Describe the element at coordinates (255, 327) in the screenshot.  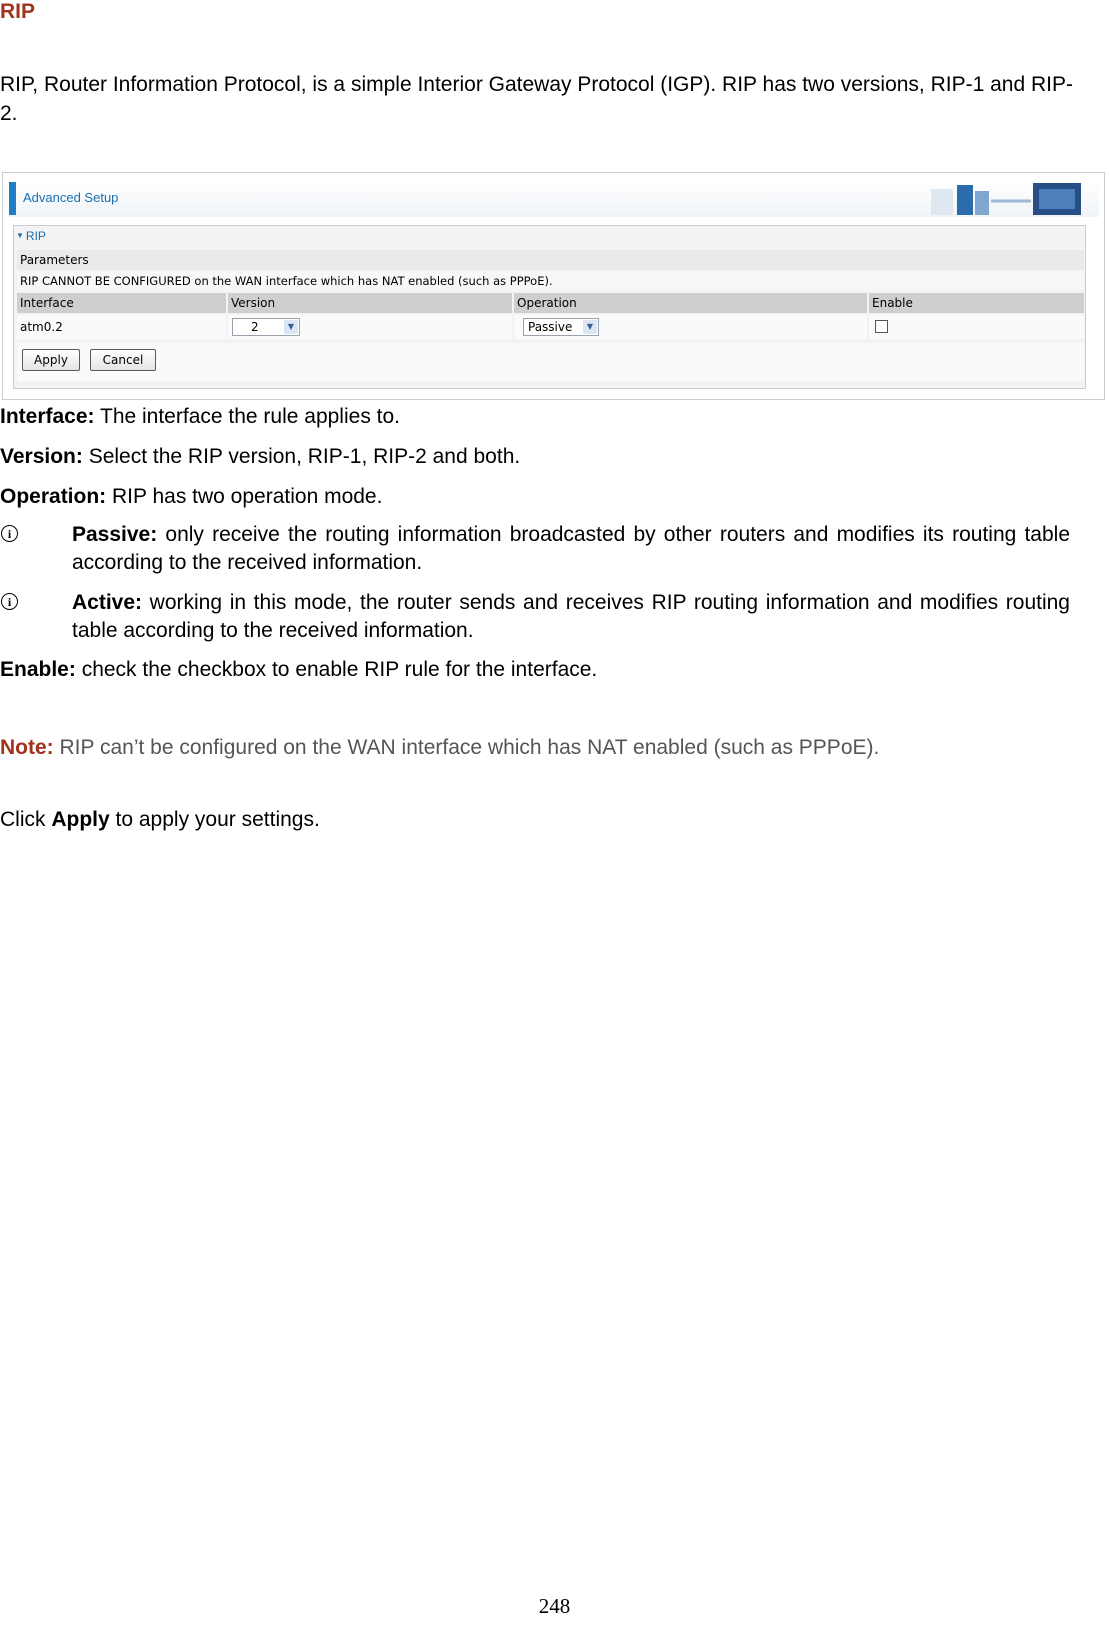
I see `version-select-value: 2` at that location.